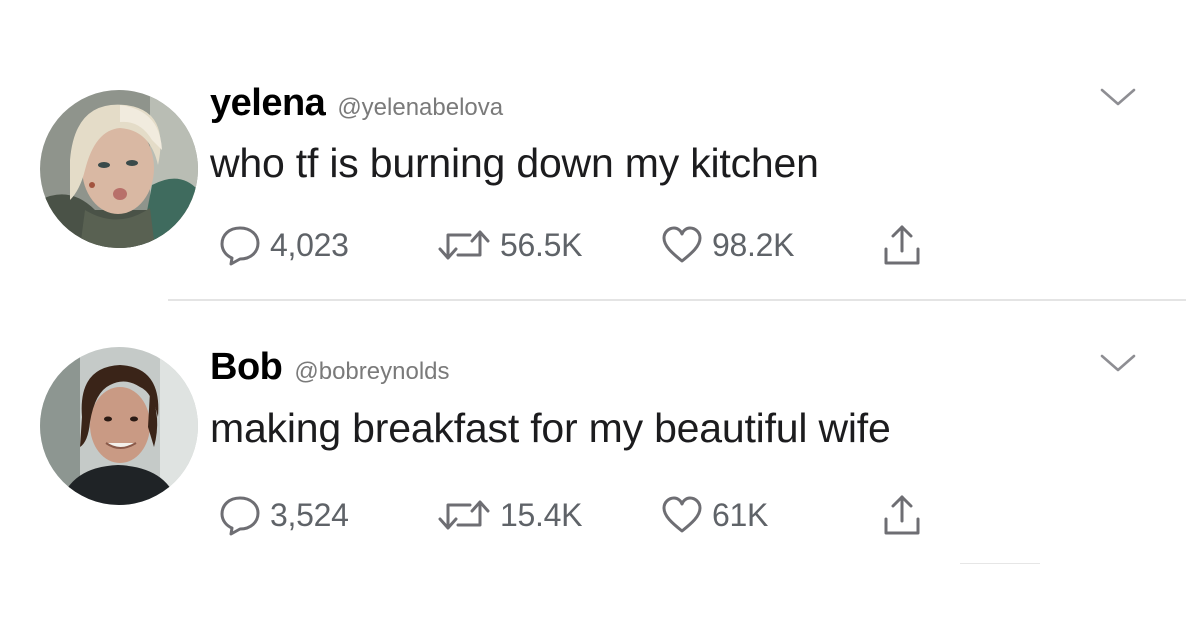 This screenshot has height=633, width=1200. I want to click on like-button: 61K, so click(714, 515).